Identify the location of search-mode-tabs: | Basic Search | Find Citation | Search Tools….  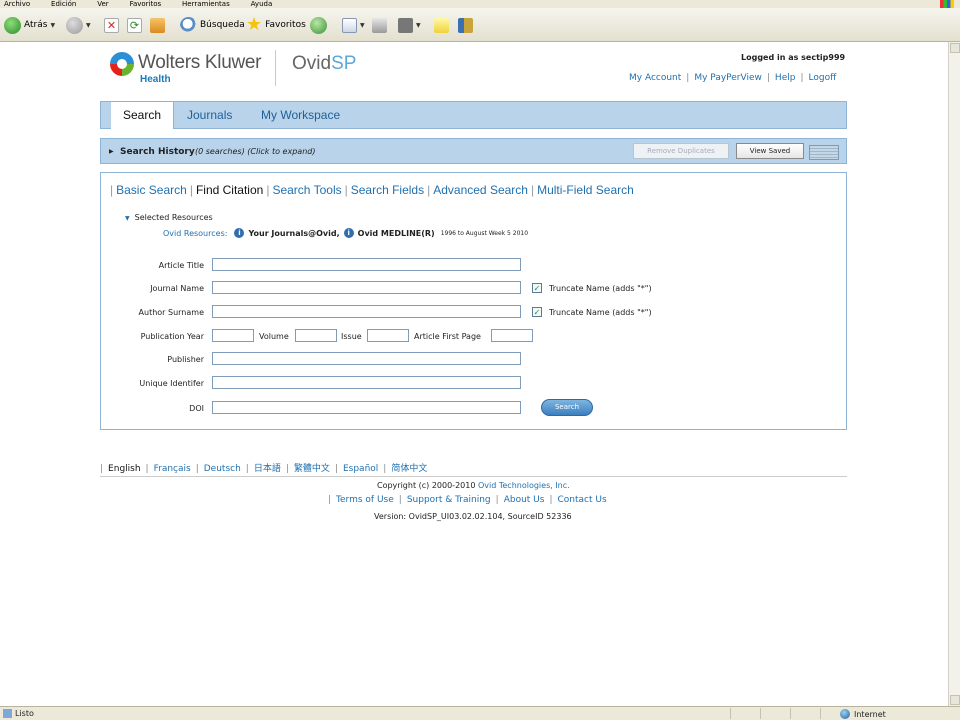
(372, 190).